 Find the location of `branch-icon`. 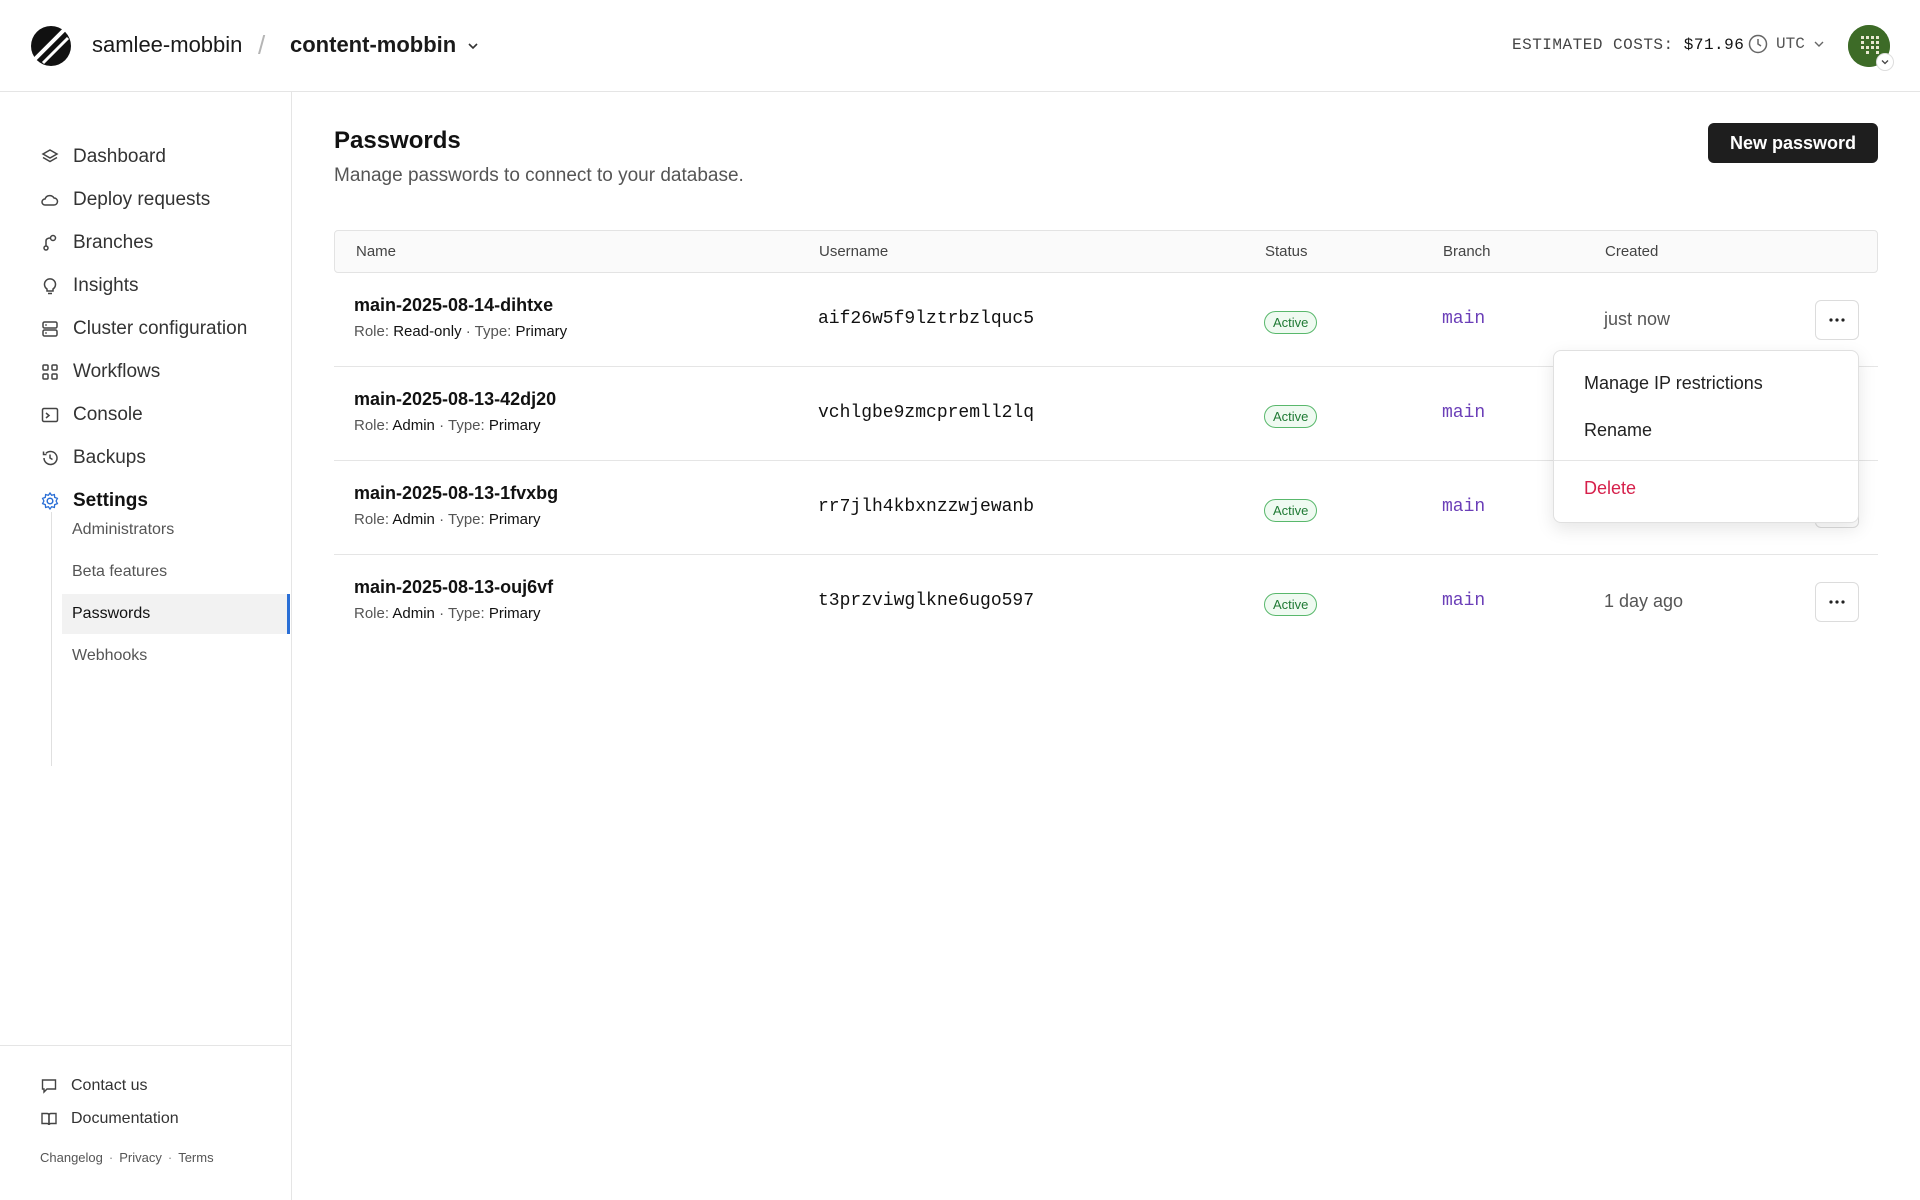

branch-icon is located at coordinates (50, 242).